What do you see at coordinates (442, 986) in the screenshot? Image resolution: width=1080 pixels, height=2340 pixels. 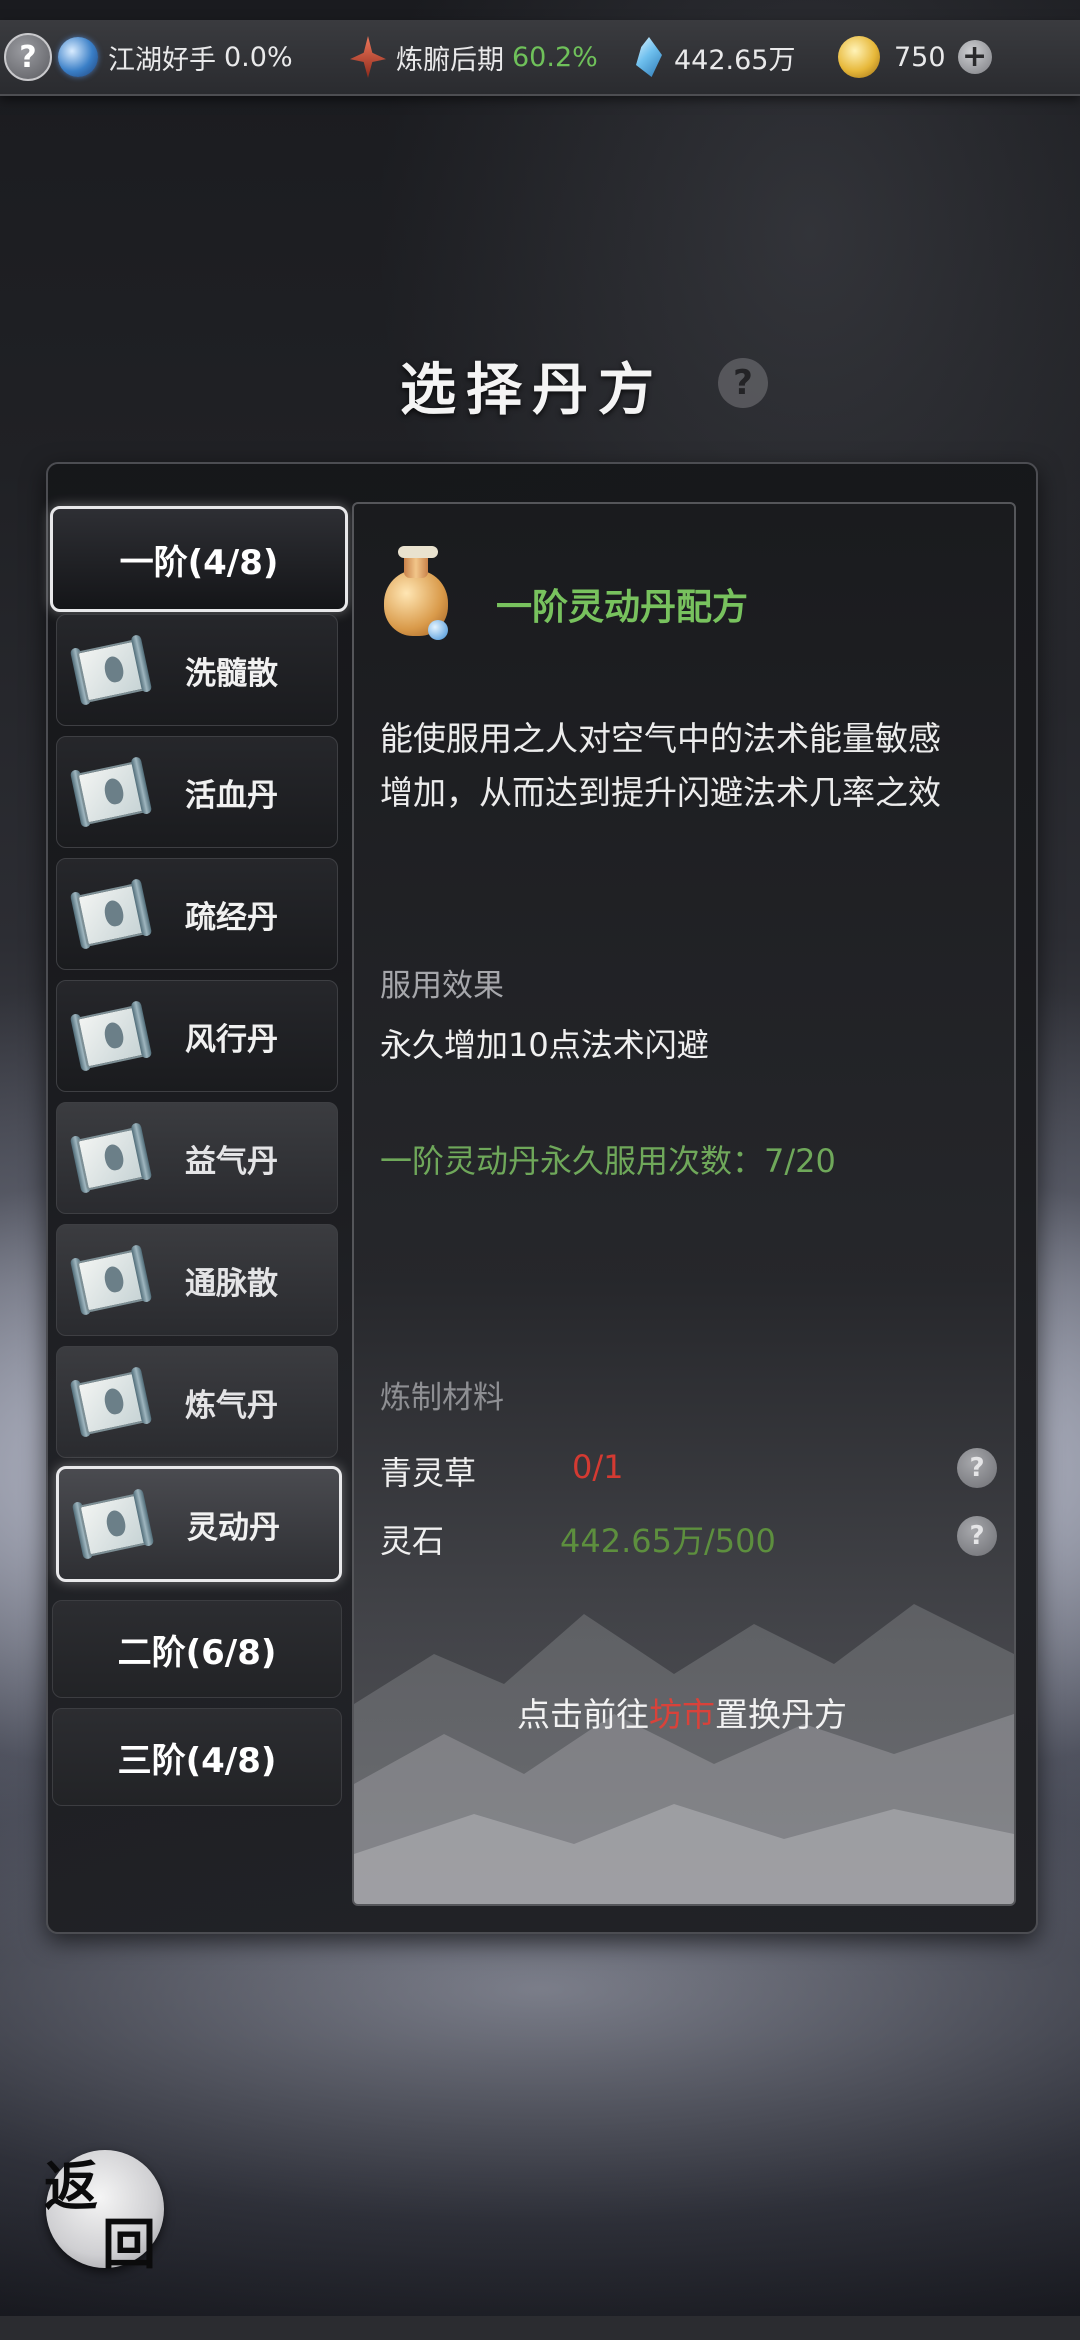 I see `effect-label: 服用效果` at bounding box center [442, 986].